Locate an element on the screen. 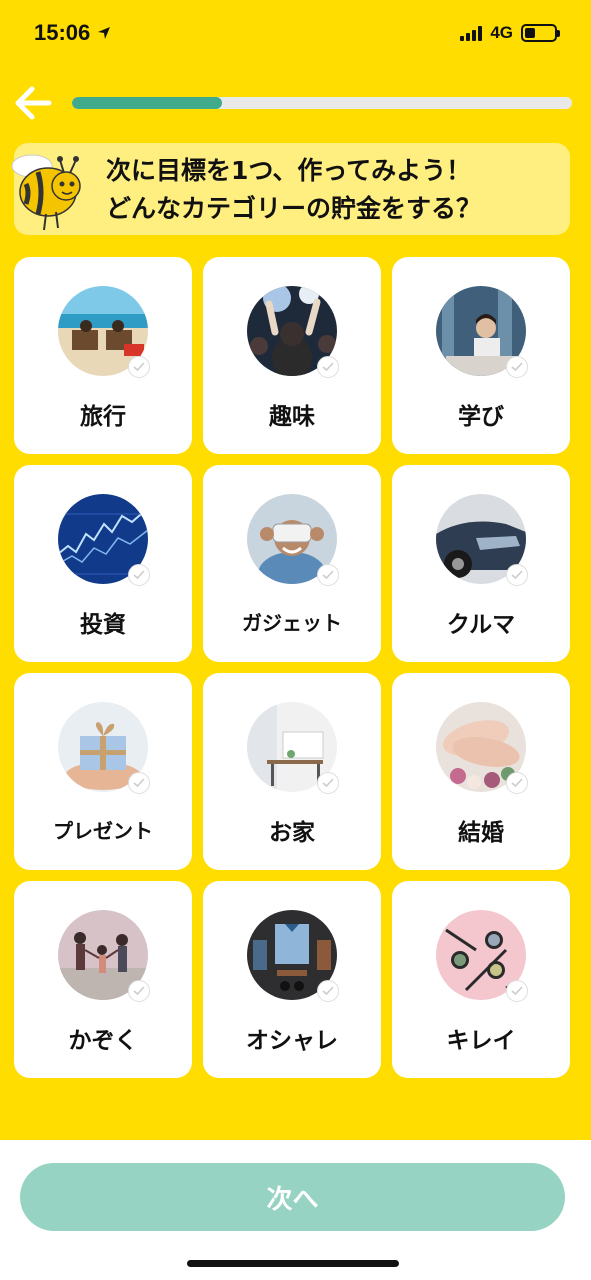 This screenshot has height=1280, width=591. status-bar: 15:06 4G is located at coordinates (295, 33).